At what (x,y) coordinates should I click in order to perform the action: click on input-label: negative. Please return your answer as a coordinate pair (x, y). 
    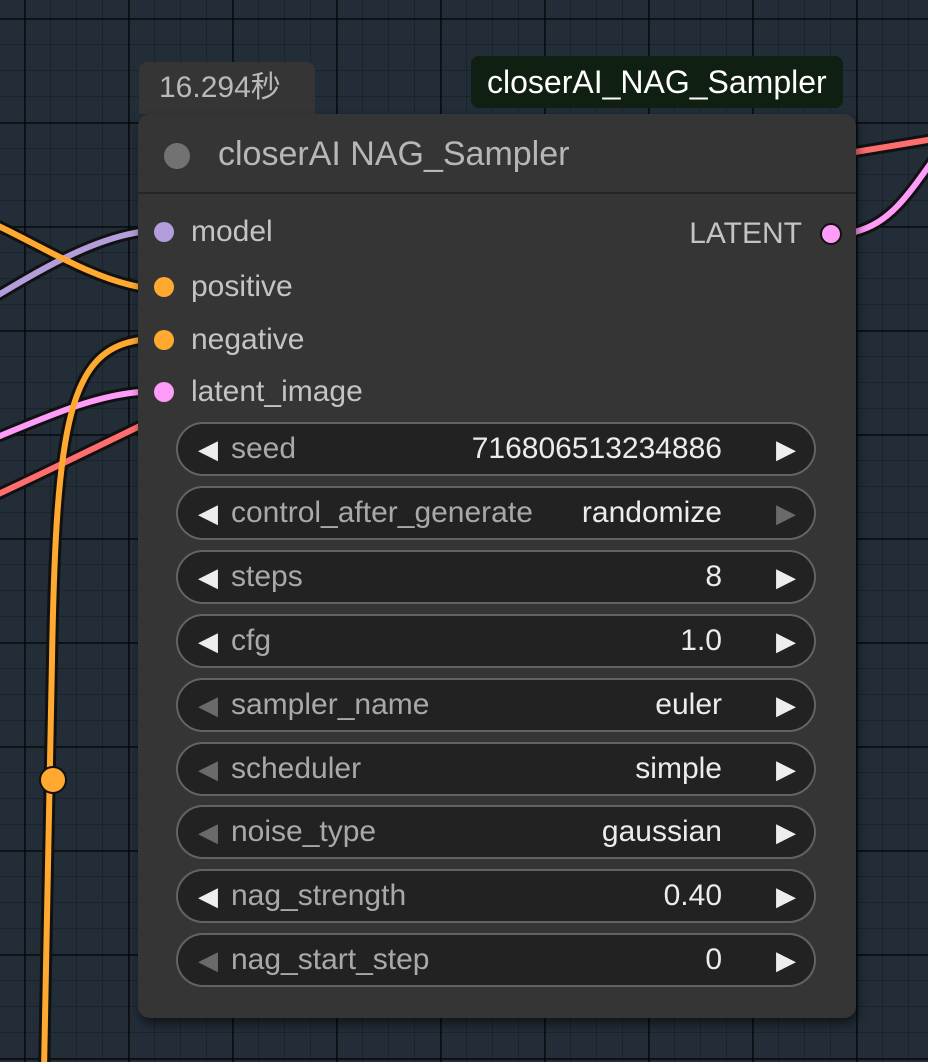
    Looking at the image, I should click on (248, 339).